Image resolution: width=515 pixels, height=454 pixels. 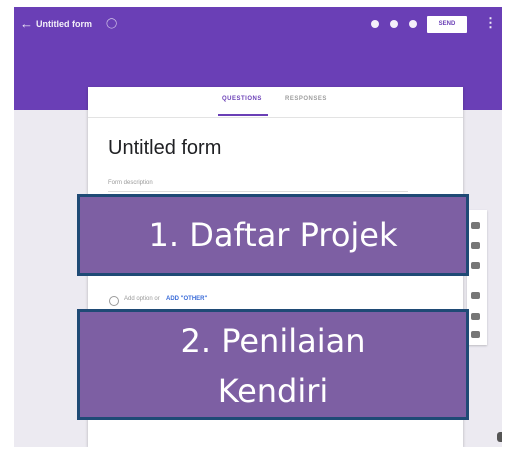 What do you see at coordinates (114, 301) in the screenshot?
I see `radio-circle-icon` at bounding box center [114, 301].